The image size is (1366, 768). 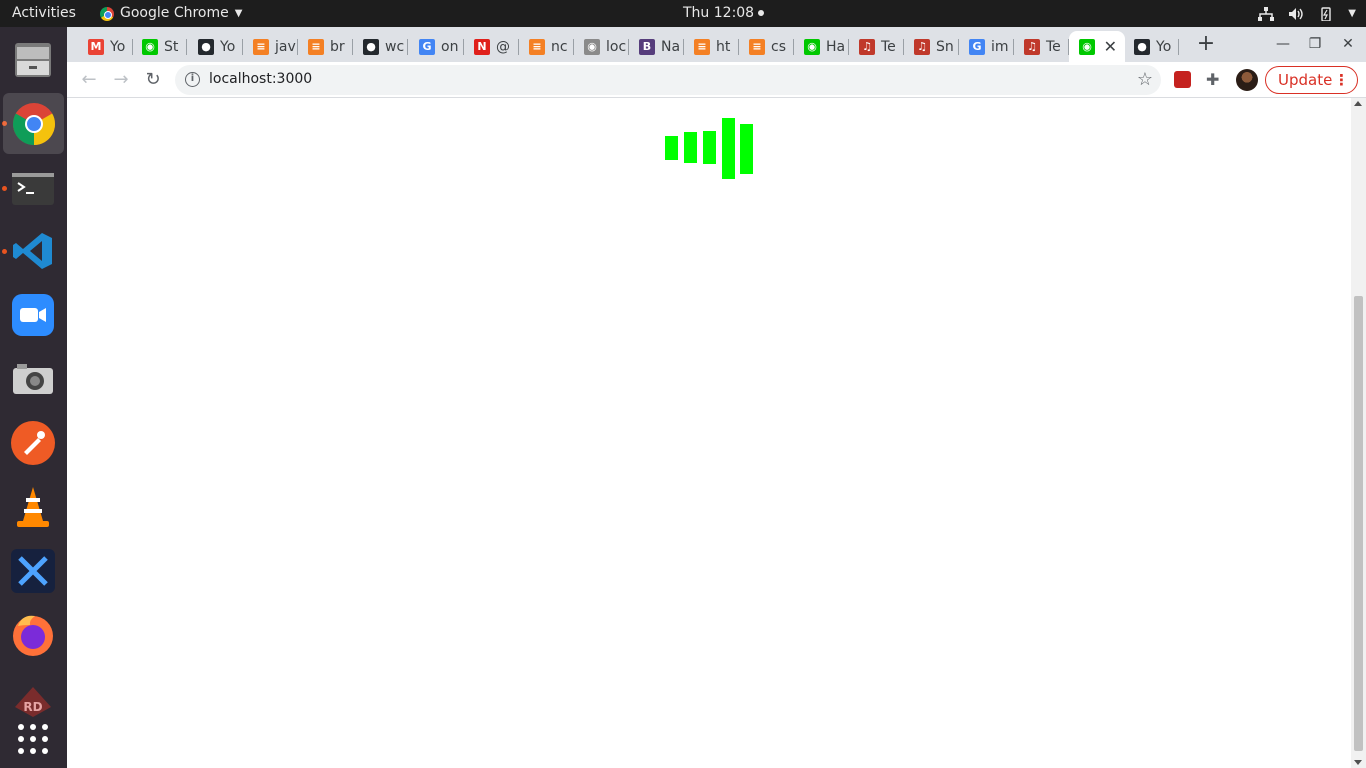 What do you see at coordinates (1182, 79) in the screenshot?
I see `extension-icon` at bounding box center [1182, 79].